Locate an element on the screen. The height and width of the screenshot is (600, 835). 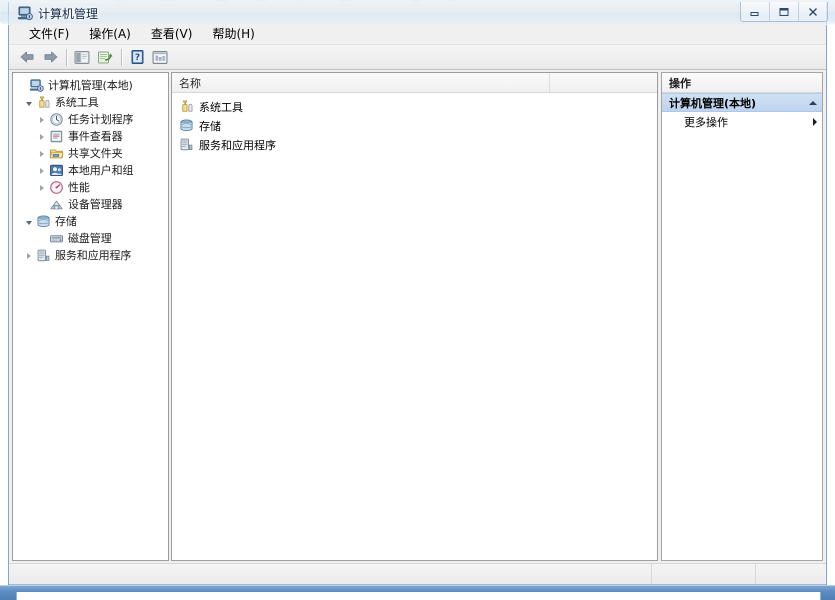
window-controls is located at coordinates (784, 12).